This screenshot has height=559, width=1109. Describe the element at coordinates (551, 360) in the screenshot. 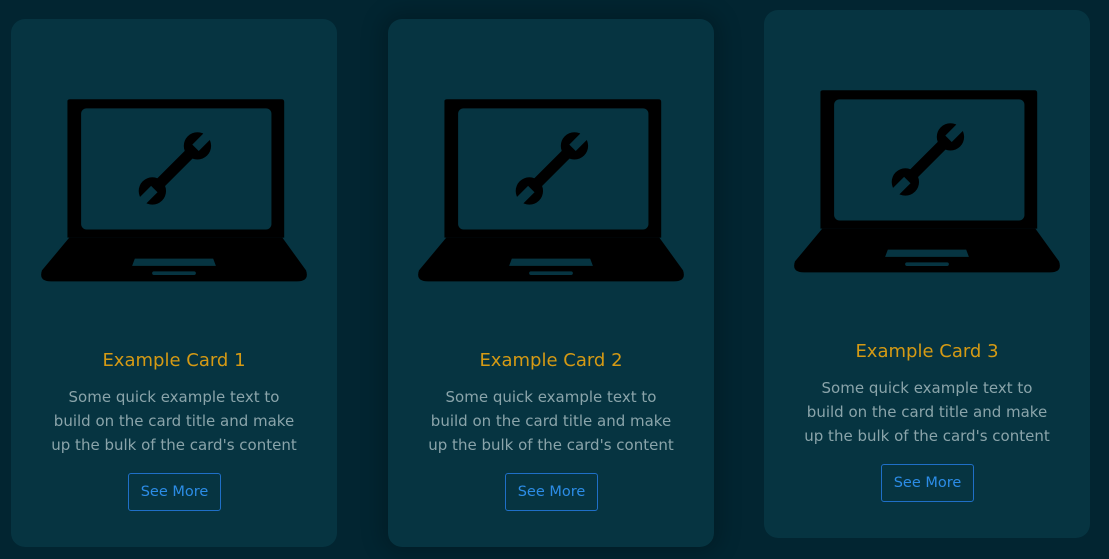

I see `card-title: Example Card 2` at that location.